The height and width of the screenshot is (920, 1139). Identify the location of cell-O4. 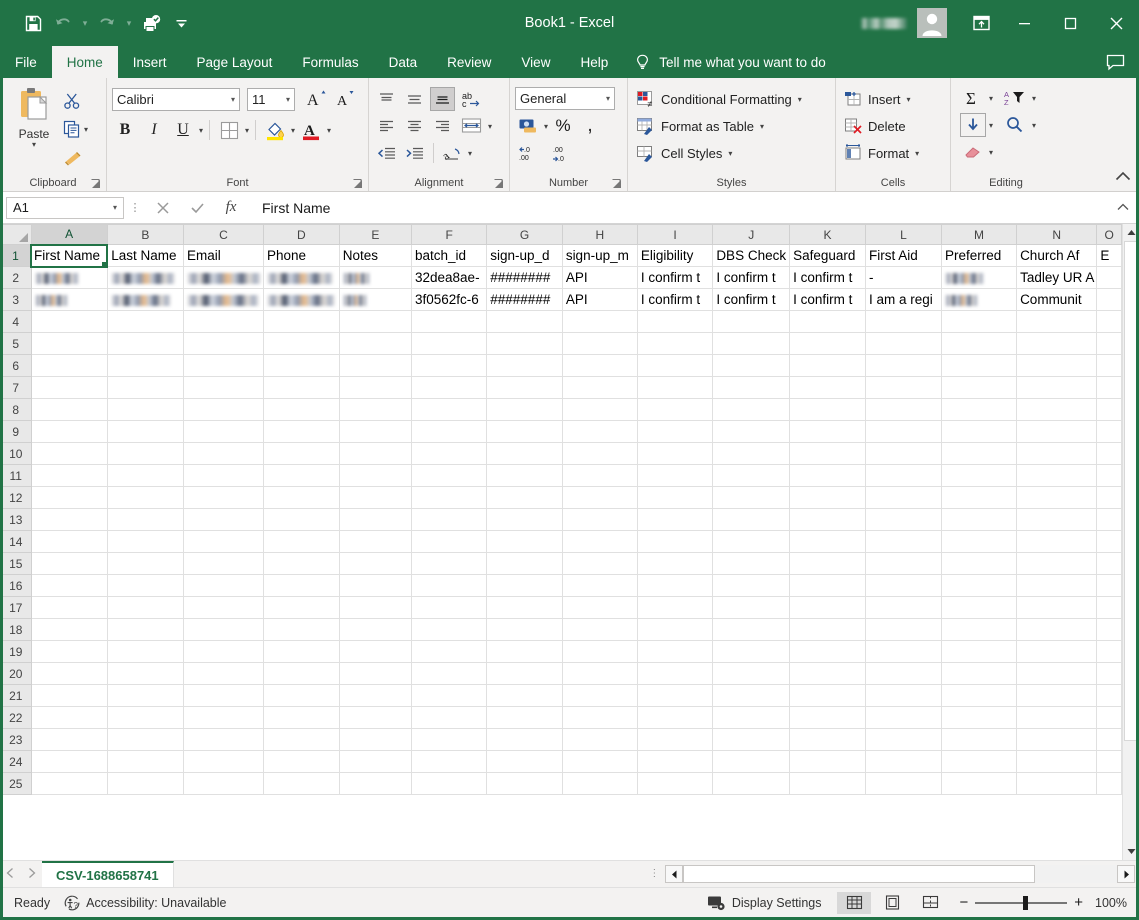
(1109, 321).